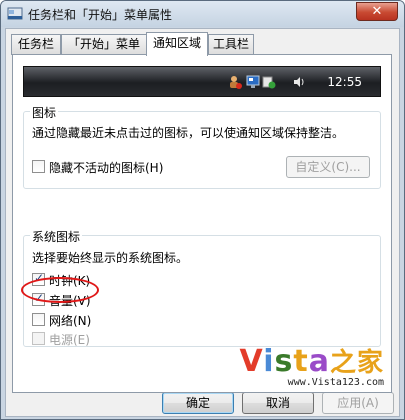 The width and height of the screenshot is (405, 420). Describe the element at coordinates (278, 403) in the screenshot. I see `cancel-button: 取消` at that location.